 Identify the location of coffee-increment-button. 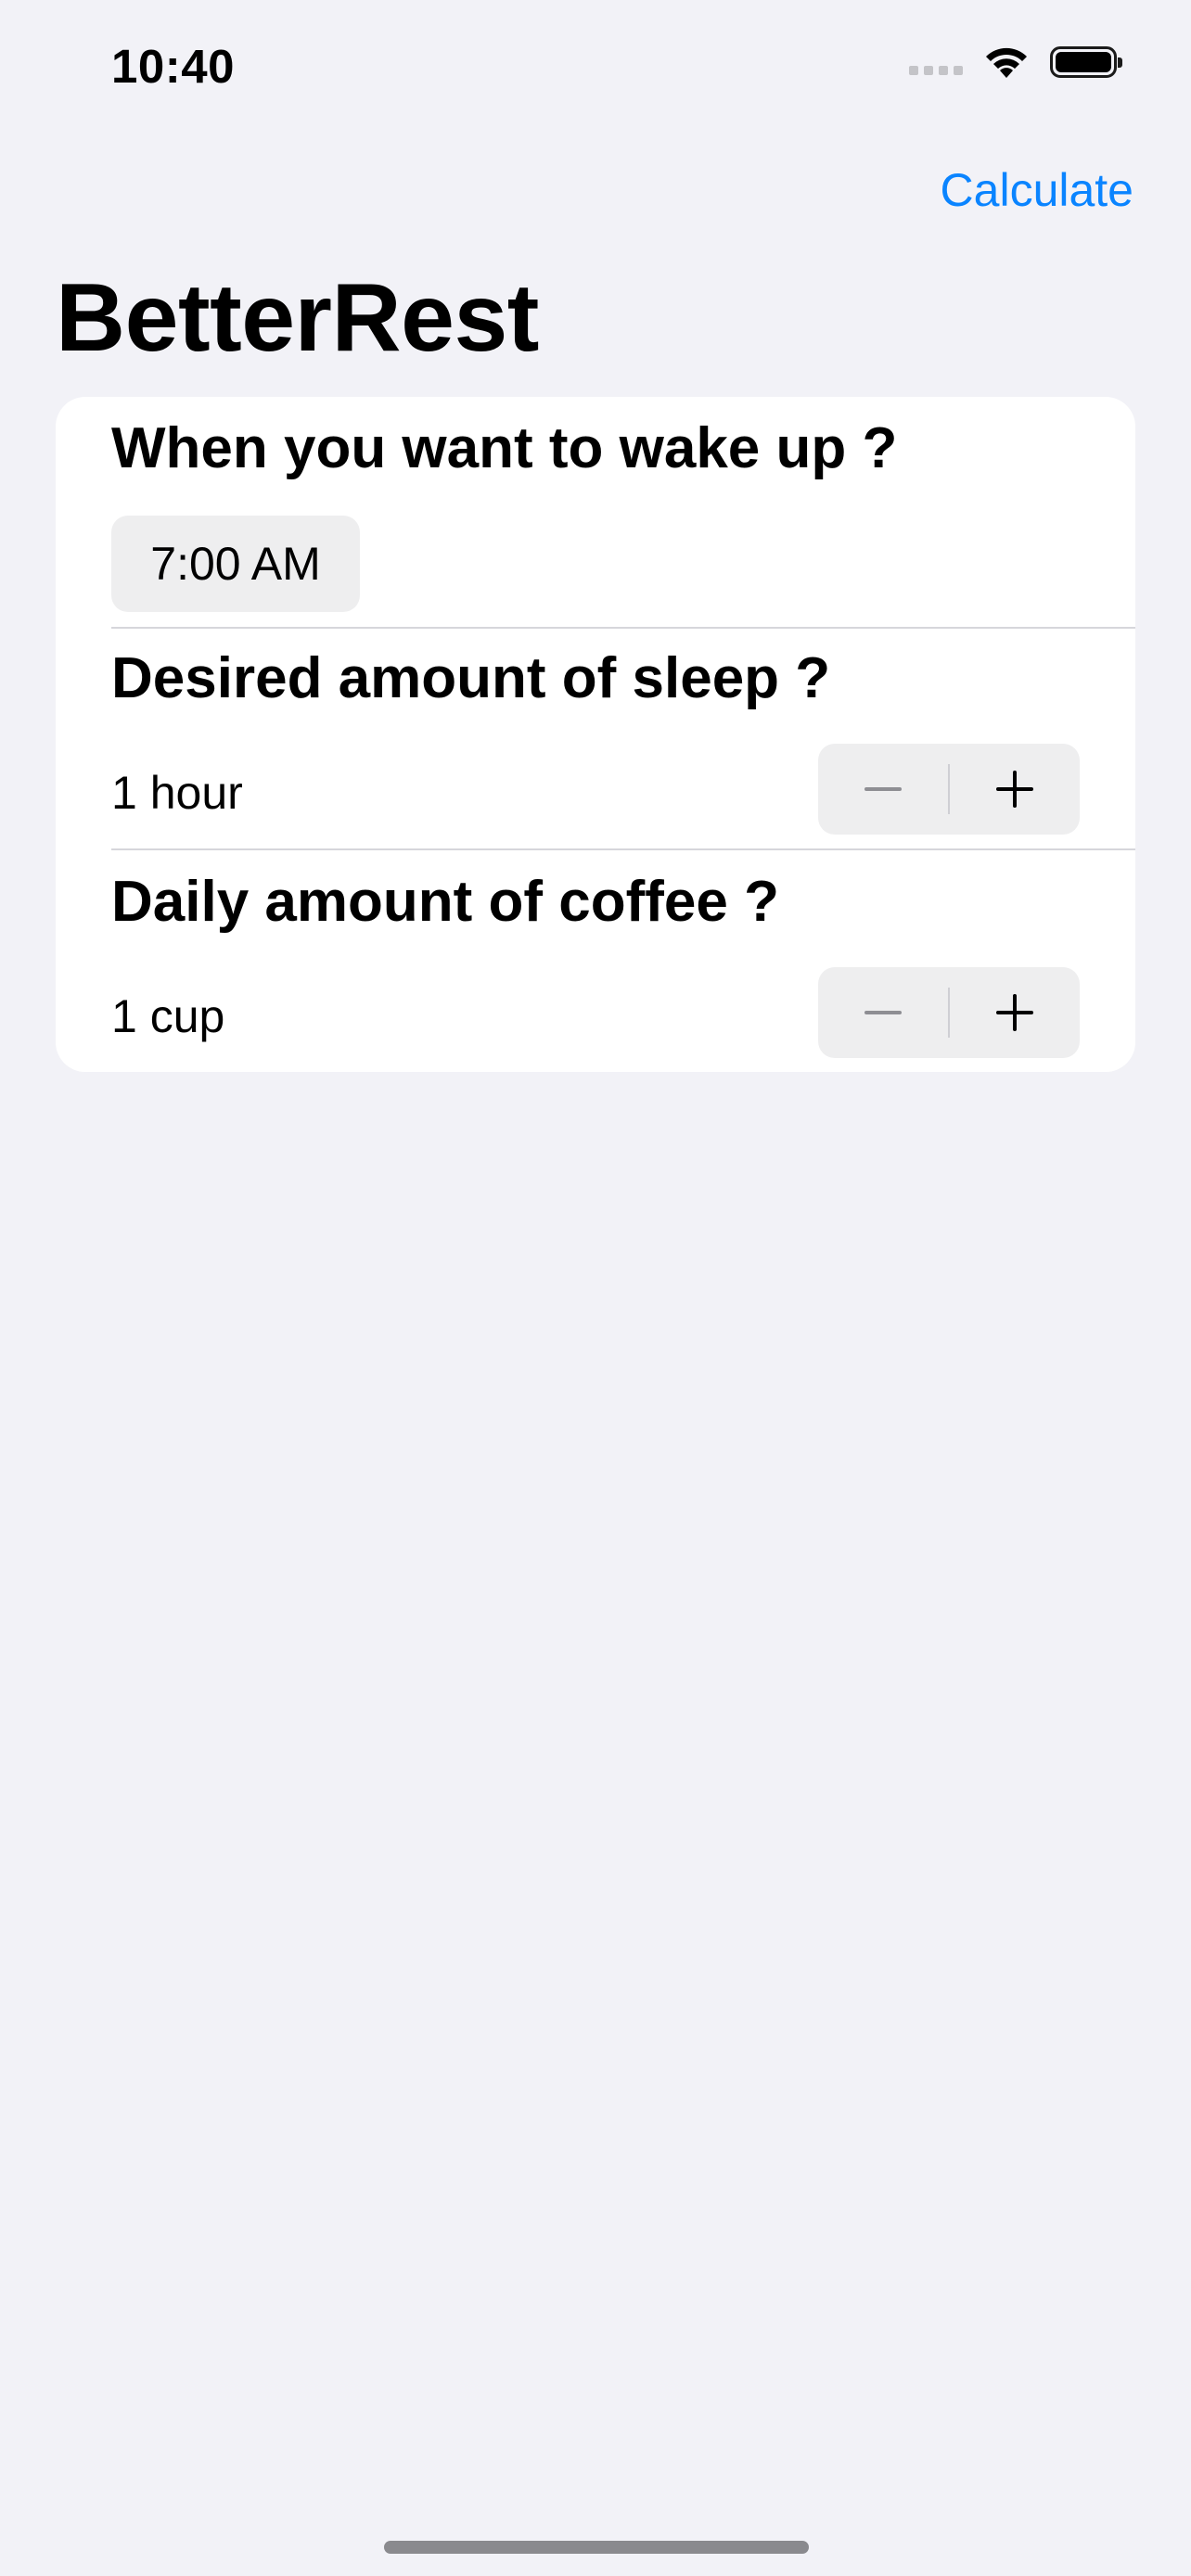
(1015, 1012).